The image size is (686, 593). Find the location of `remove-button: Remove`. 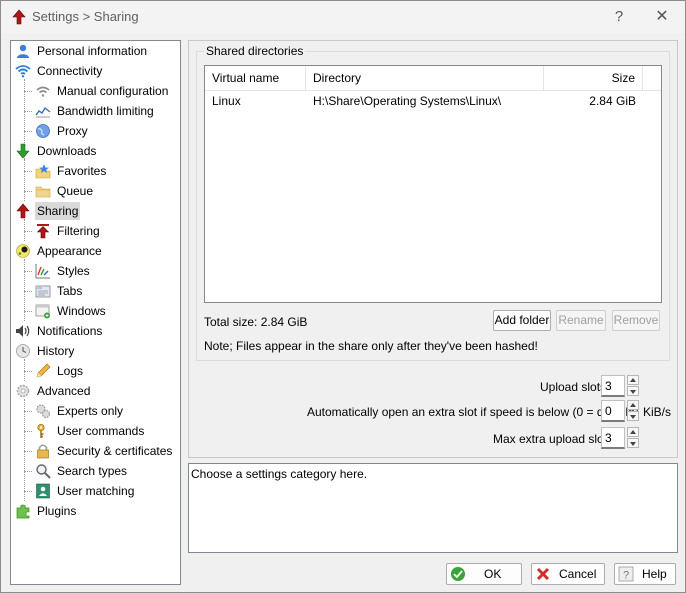

remove-button: Remove is located at coordinates (636, 320).